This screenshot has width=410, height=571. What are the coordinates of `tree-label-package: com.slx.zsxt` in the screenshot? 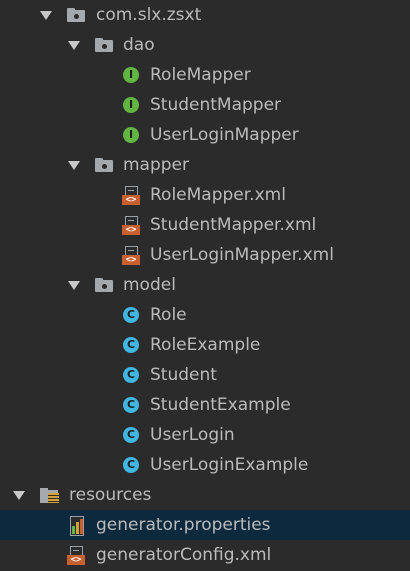 It's located at (149, 15).